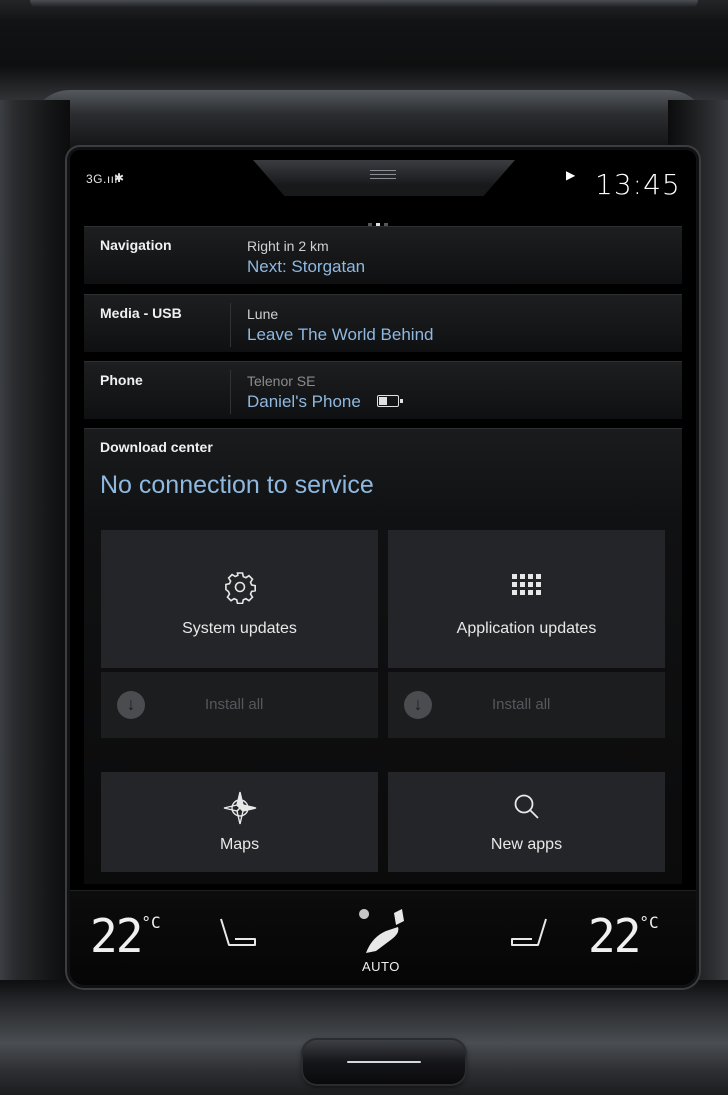 This screenshot has height=1095, width=728. I want to click on screen-frame, so click(369, 120).